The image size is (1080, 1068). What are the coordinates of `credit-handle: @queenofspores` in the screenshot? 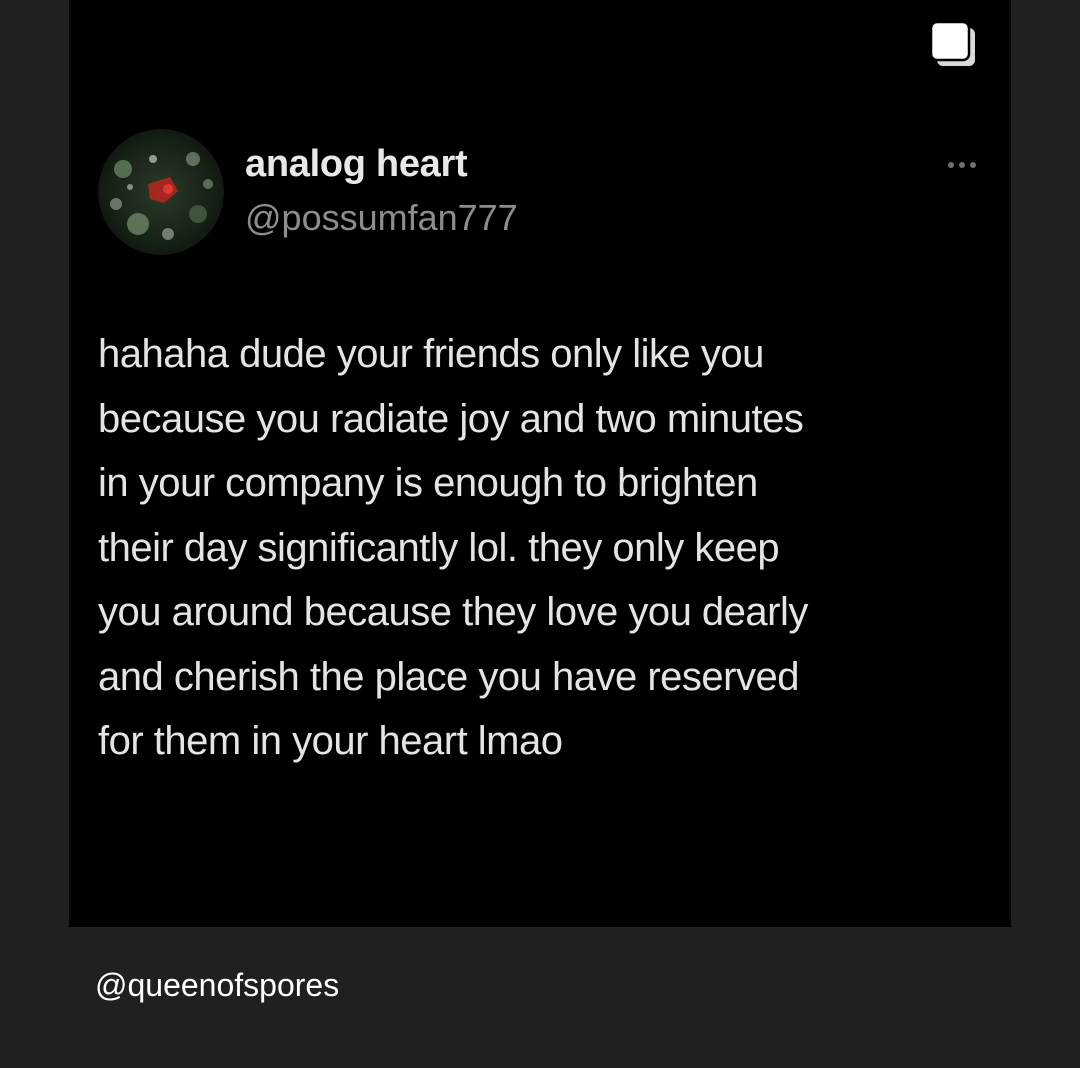 It's located at (217, 985).